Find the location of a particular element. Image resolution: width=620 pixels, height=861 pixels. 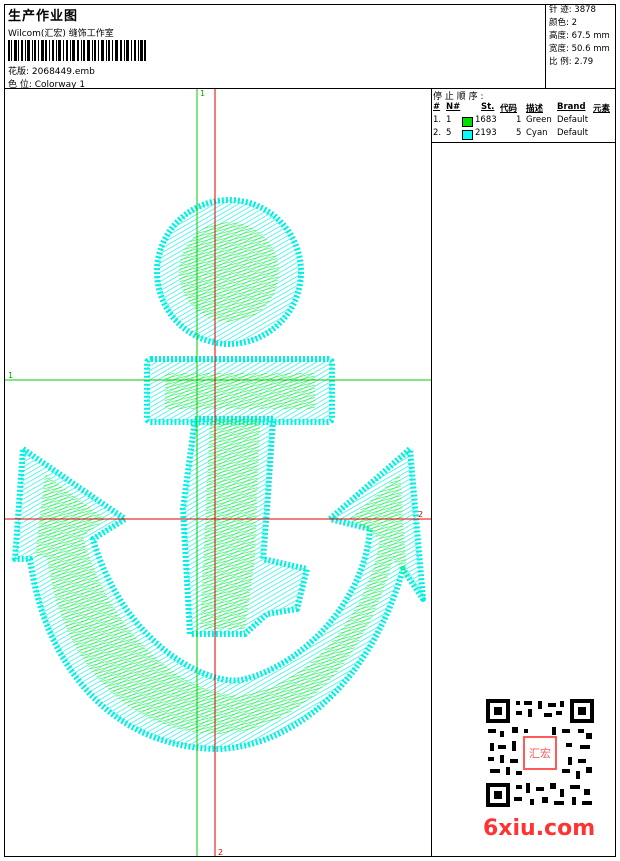

divider-panel-table is located at coordinates (524, 142).